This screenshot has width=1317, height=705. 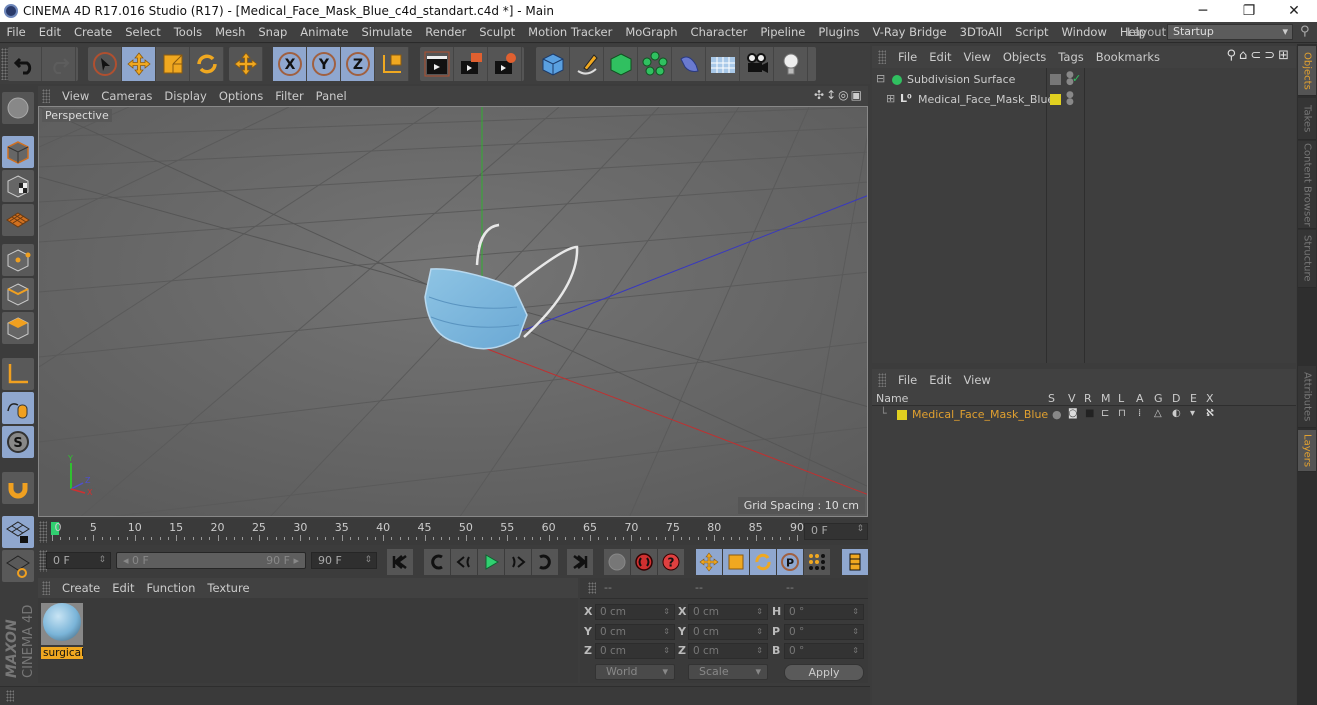 What do you see at coordinates (173, 64) in the screenshot?
I see `scale-icon` at bounding box center [173, 64].